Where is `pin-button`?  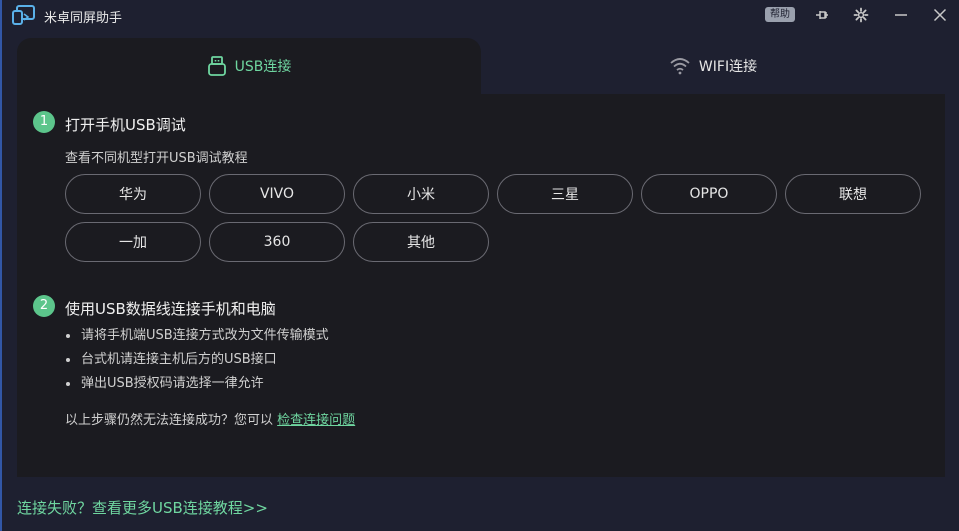 pin-button is located at coordinates (822, 15).